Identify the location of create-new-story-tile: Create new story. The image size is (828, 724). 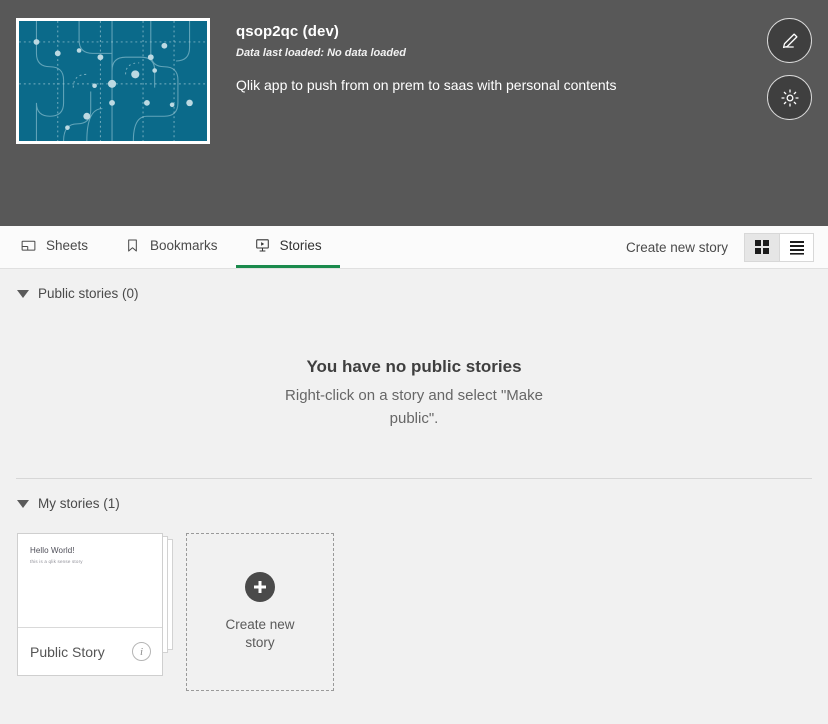
(260, 612).